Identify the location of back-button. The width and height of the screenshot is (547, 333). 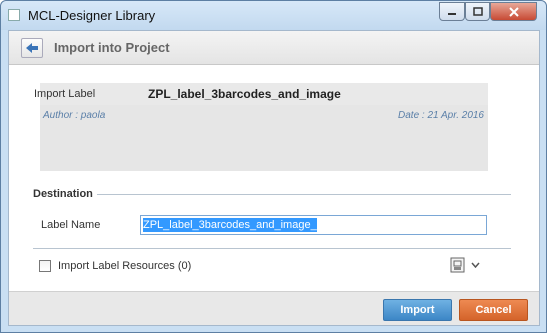
(32, 48).